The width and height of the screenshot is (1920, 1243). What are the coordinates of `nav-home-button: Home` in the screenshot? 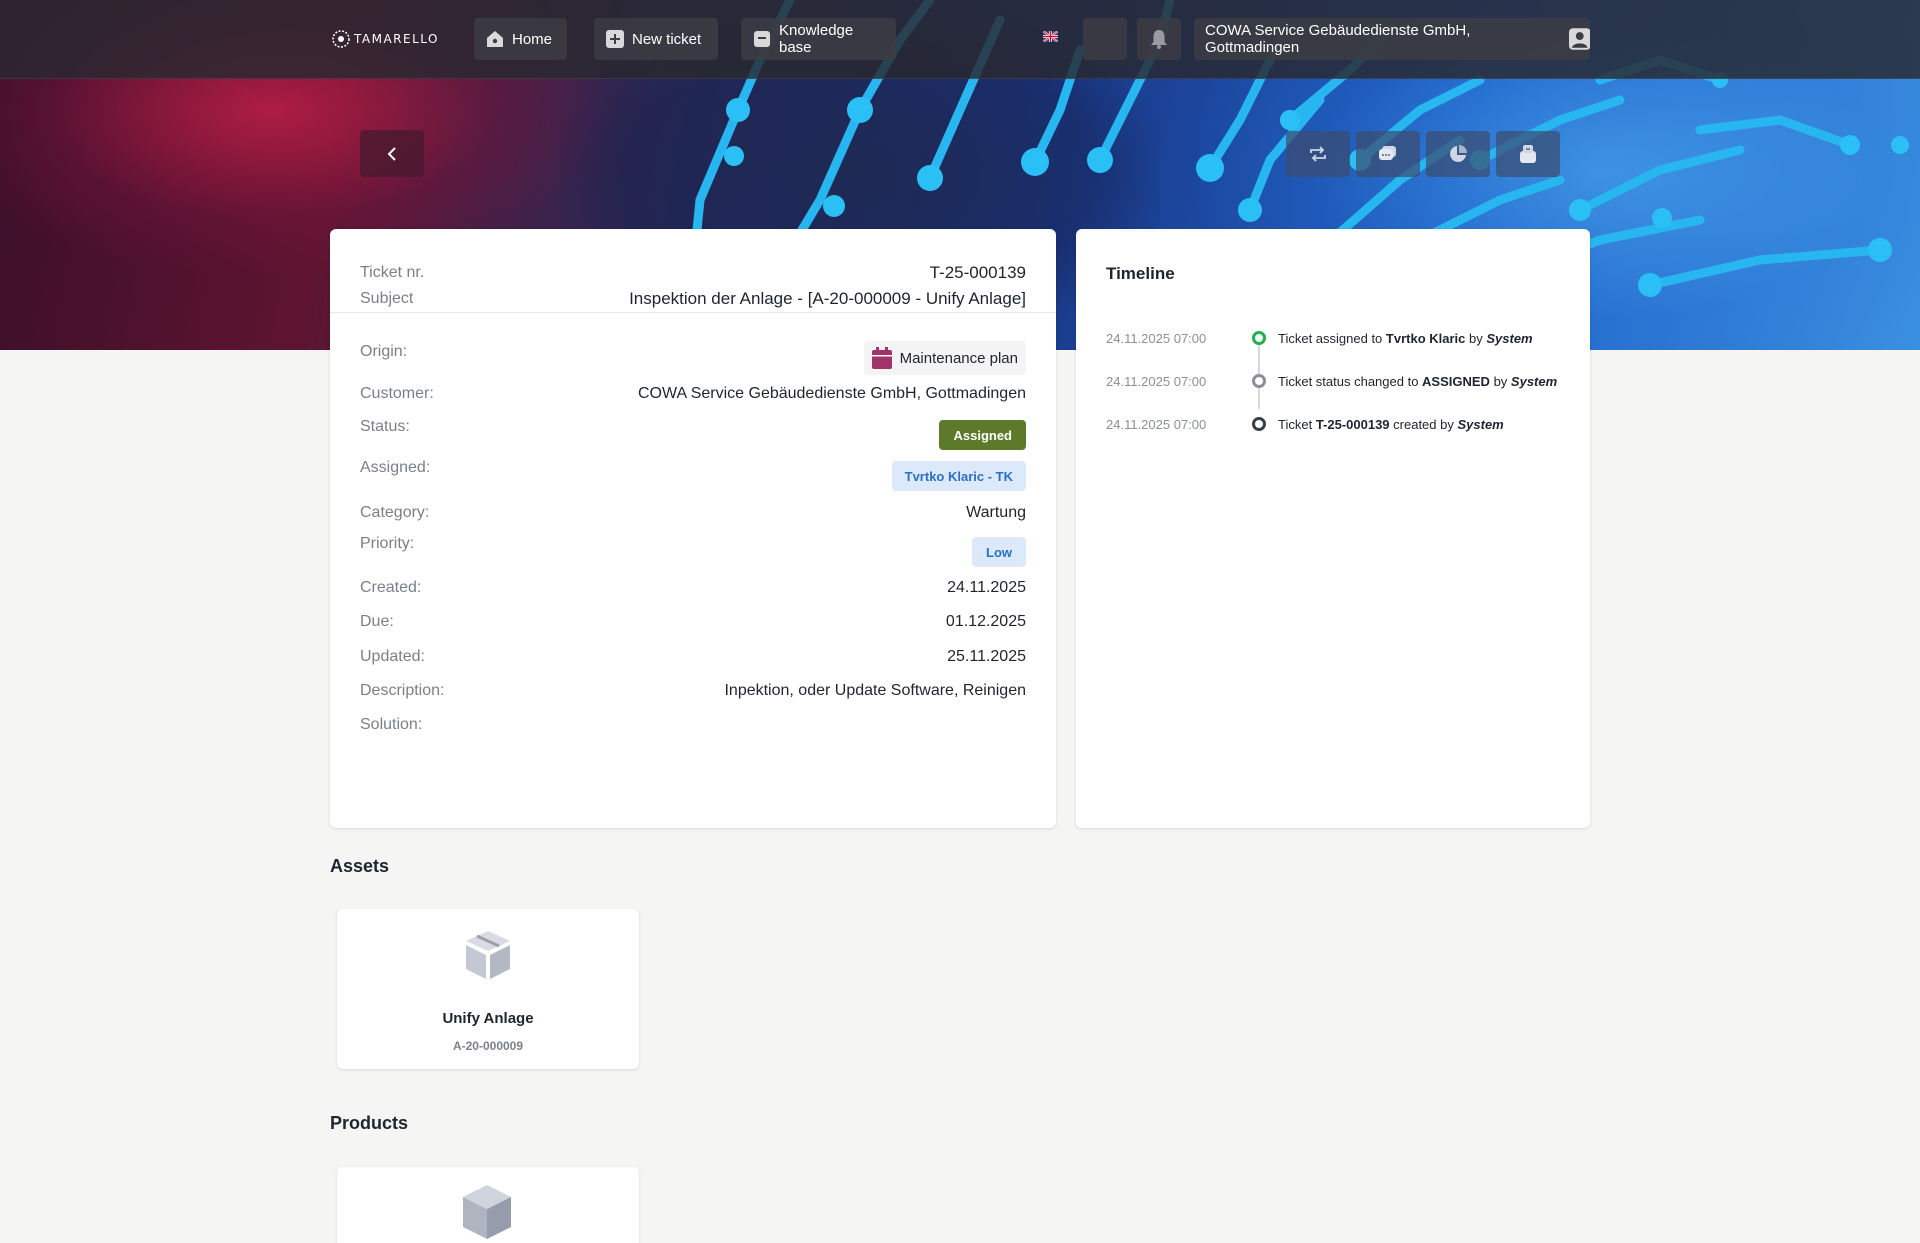 It's located at (520, 39).